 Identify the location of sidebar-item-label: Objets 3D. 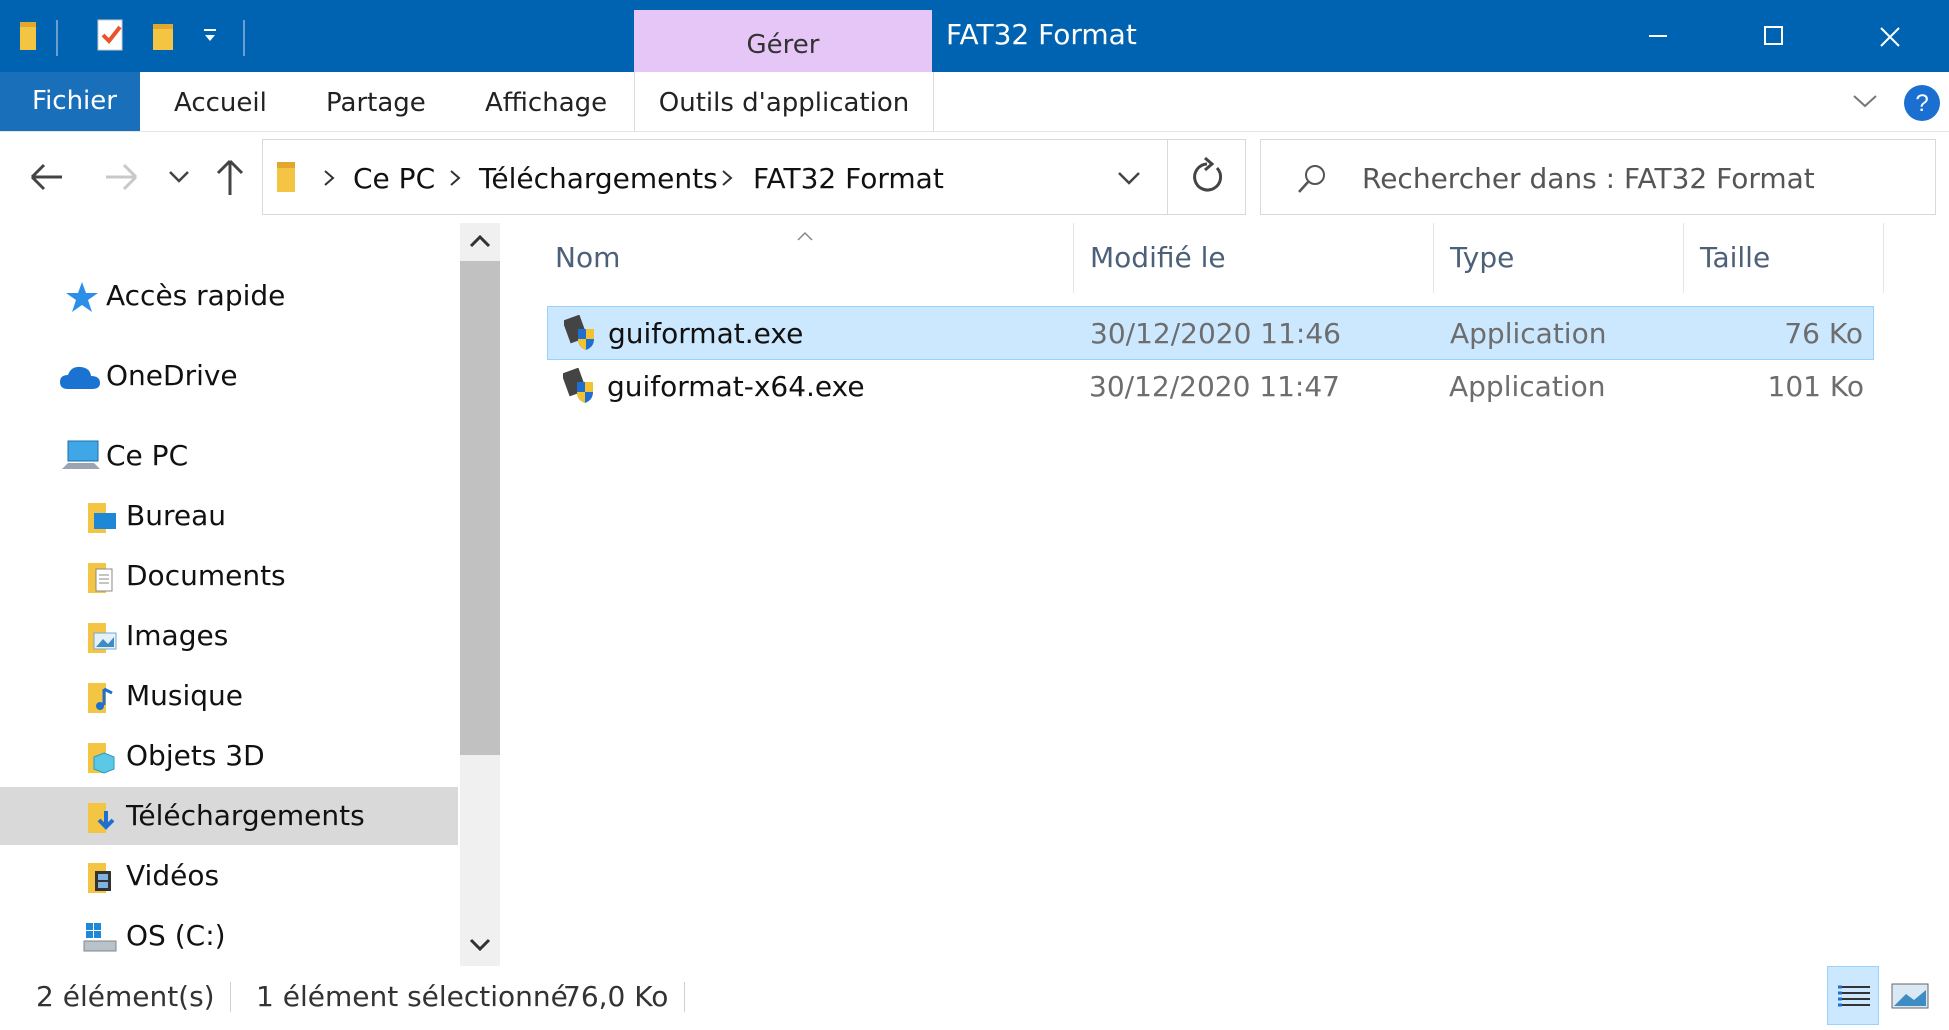
(195, 755).